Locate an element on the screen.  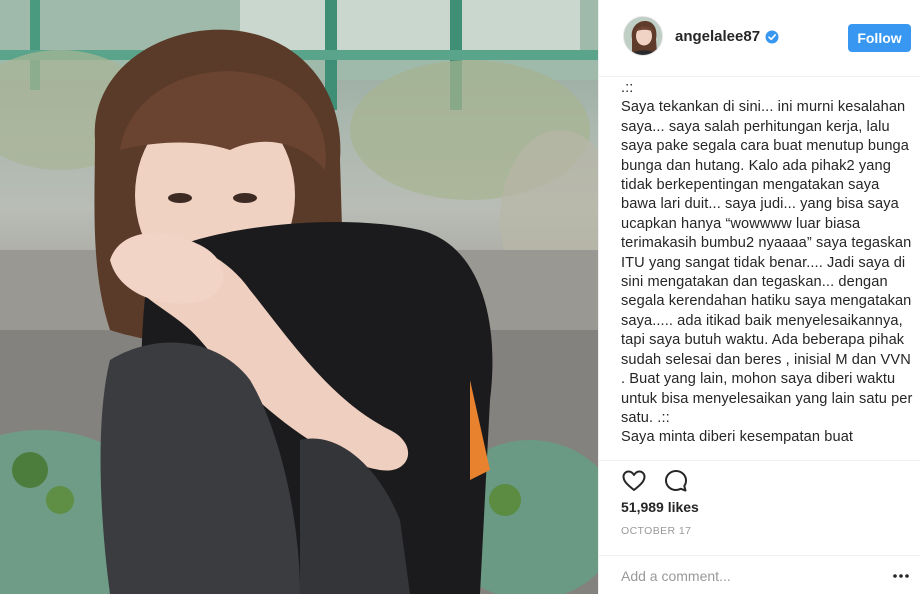
profile-avatar is located at coordinates (643, 36).